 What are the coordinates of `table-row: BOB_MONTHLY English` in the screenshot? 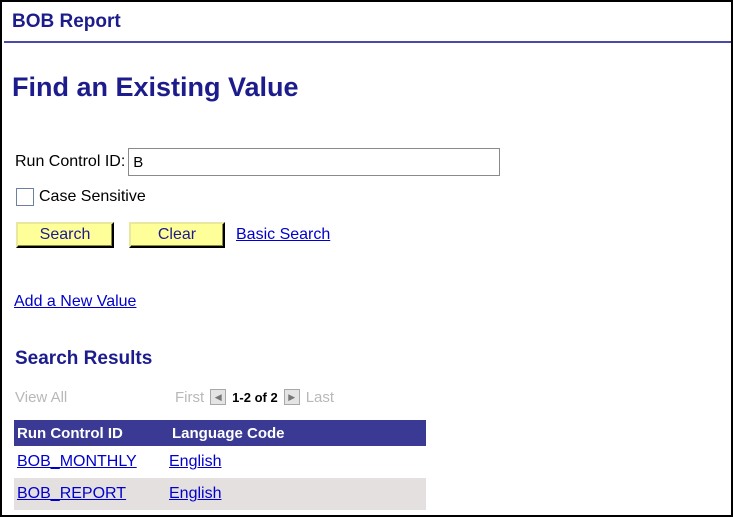 It's located at (220, 462).